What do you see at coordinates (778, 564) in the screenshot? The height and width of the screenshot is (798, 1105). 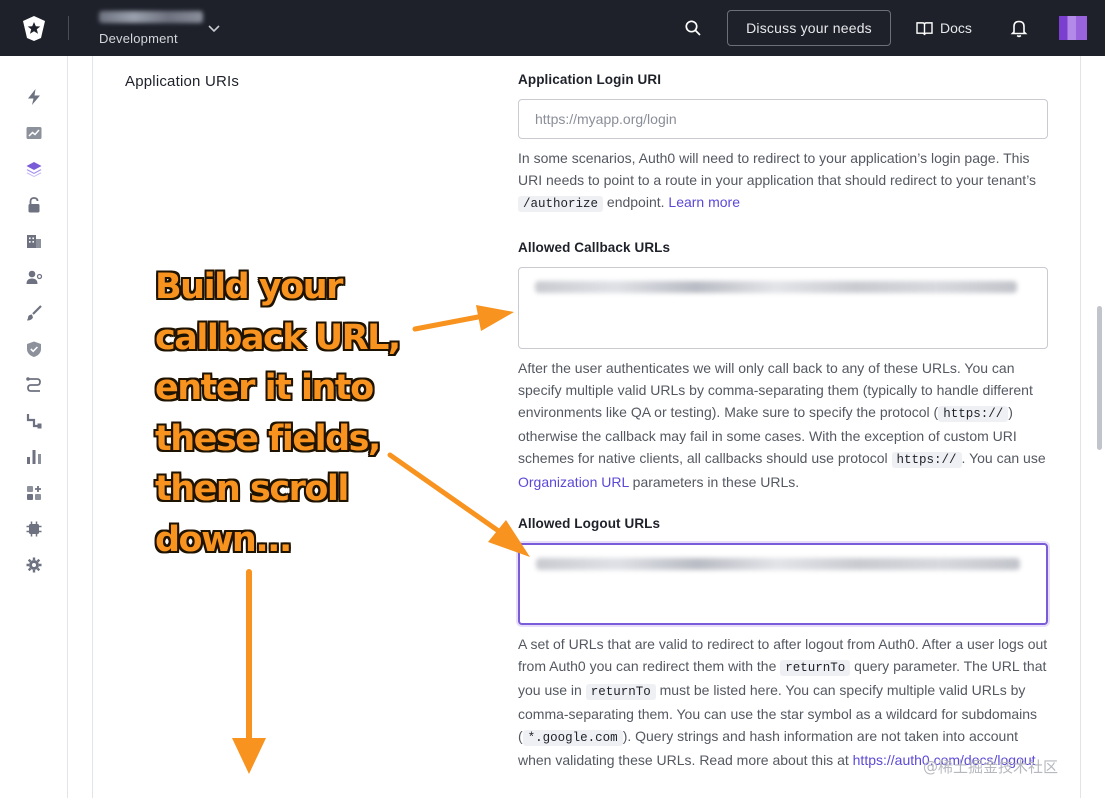 I see `logout-urls-value-redacted` at bounding box center [778, 564].